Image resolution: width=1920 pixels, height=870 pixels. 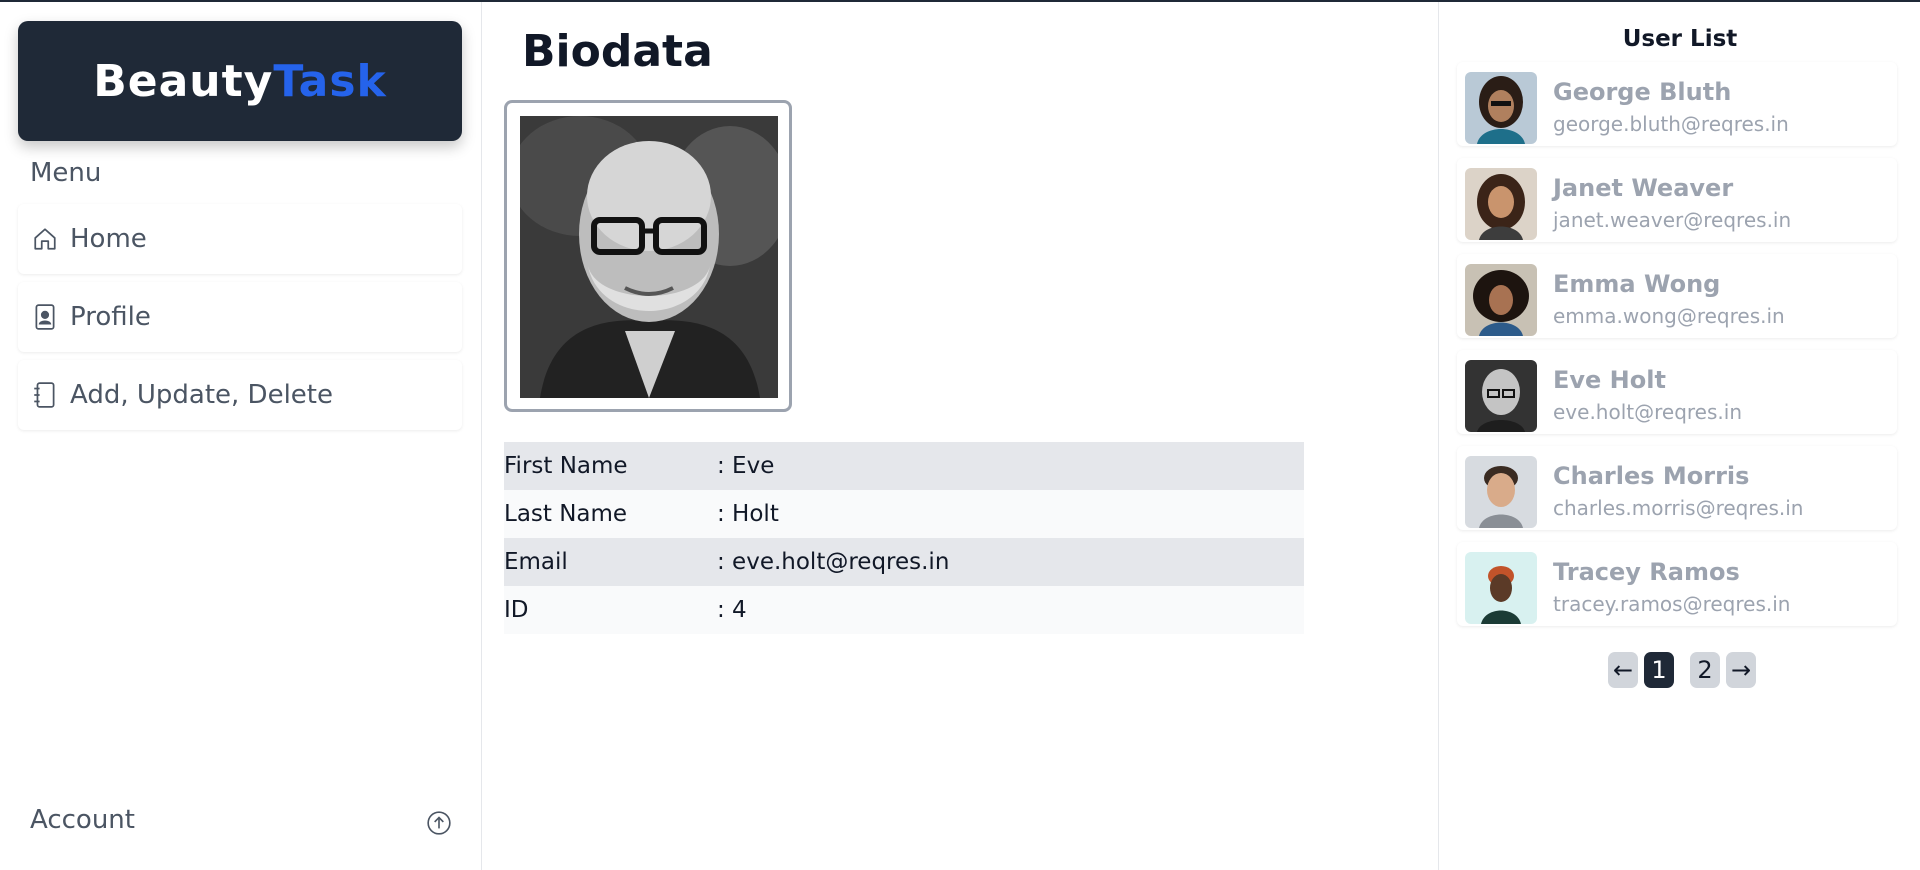 I want to click on user-email: emma.wong@reqres.in, so click(x=1669, y=316).